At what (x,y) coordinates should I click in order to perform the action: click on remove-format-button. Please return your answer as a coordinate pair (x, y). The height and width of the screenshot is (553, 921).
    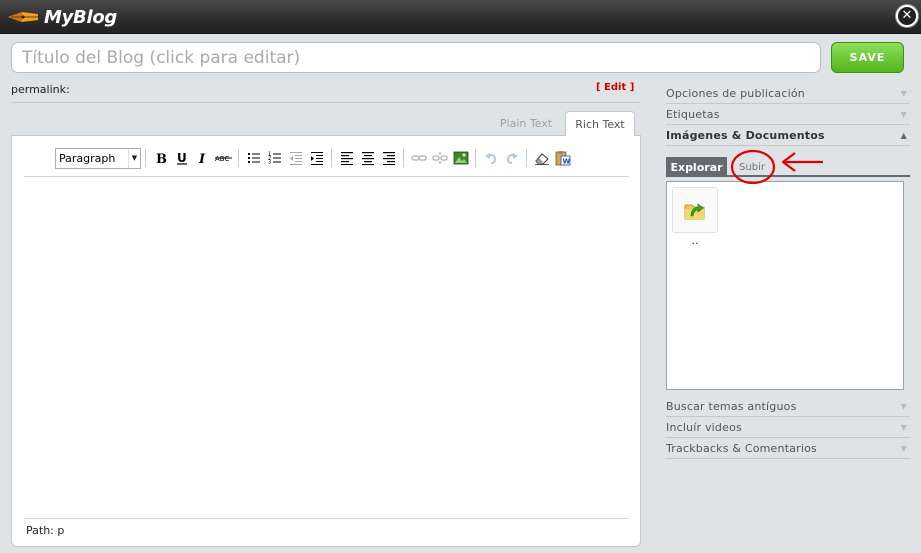
    Looking at the image, I should click on (541, 158).